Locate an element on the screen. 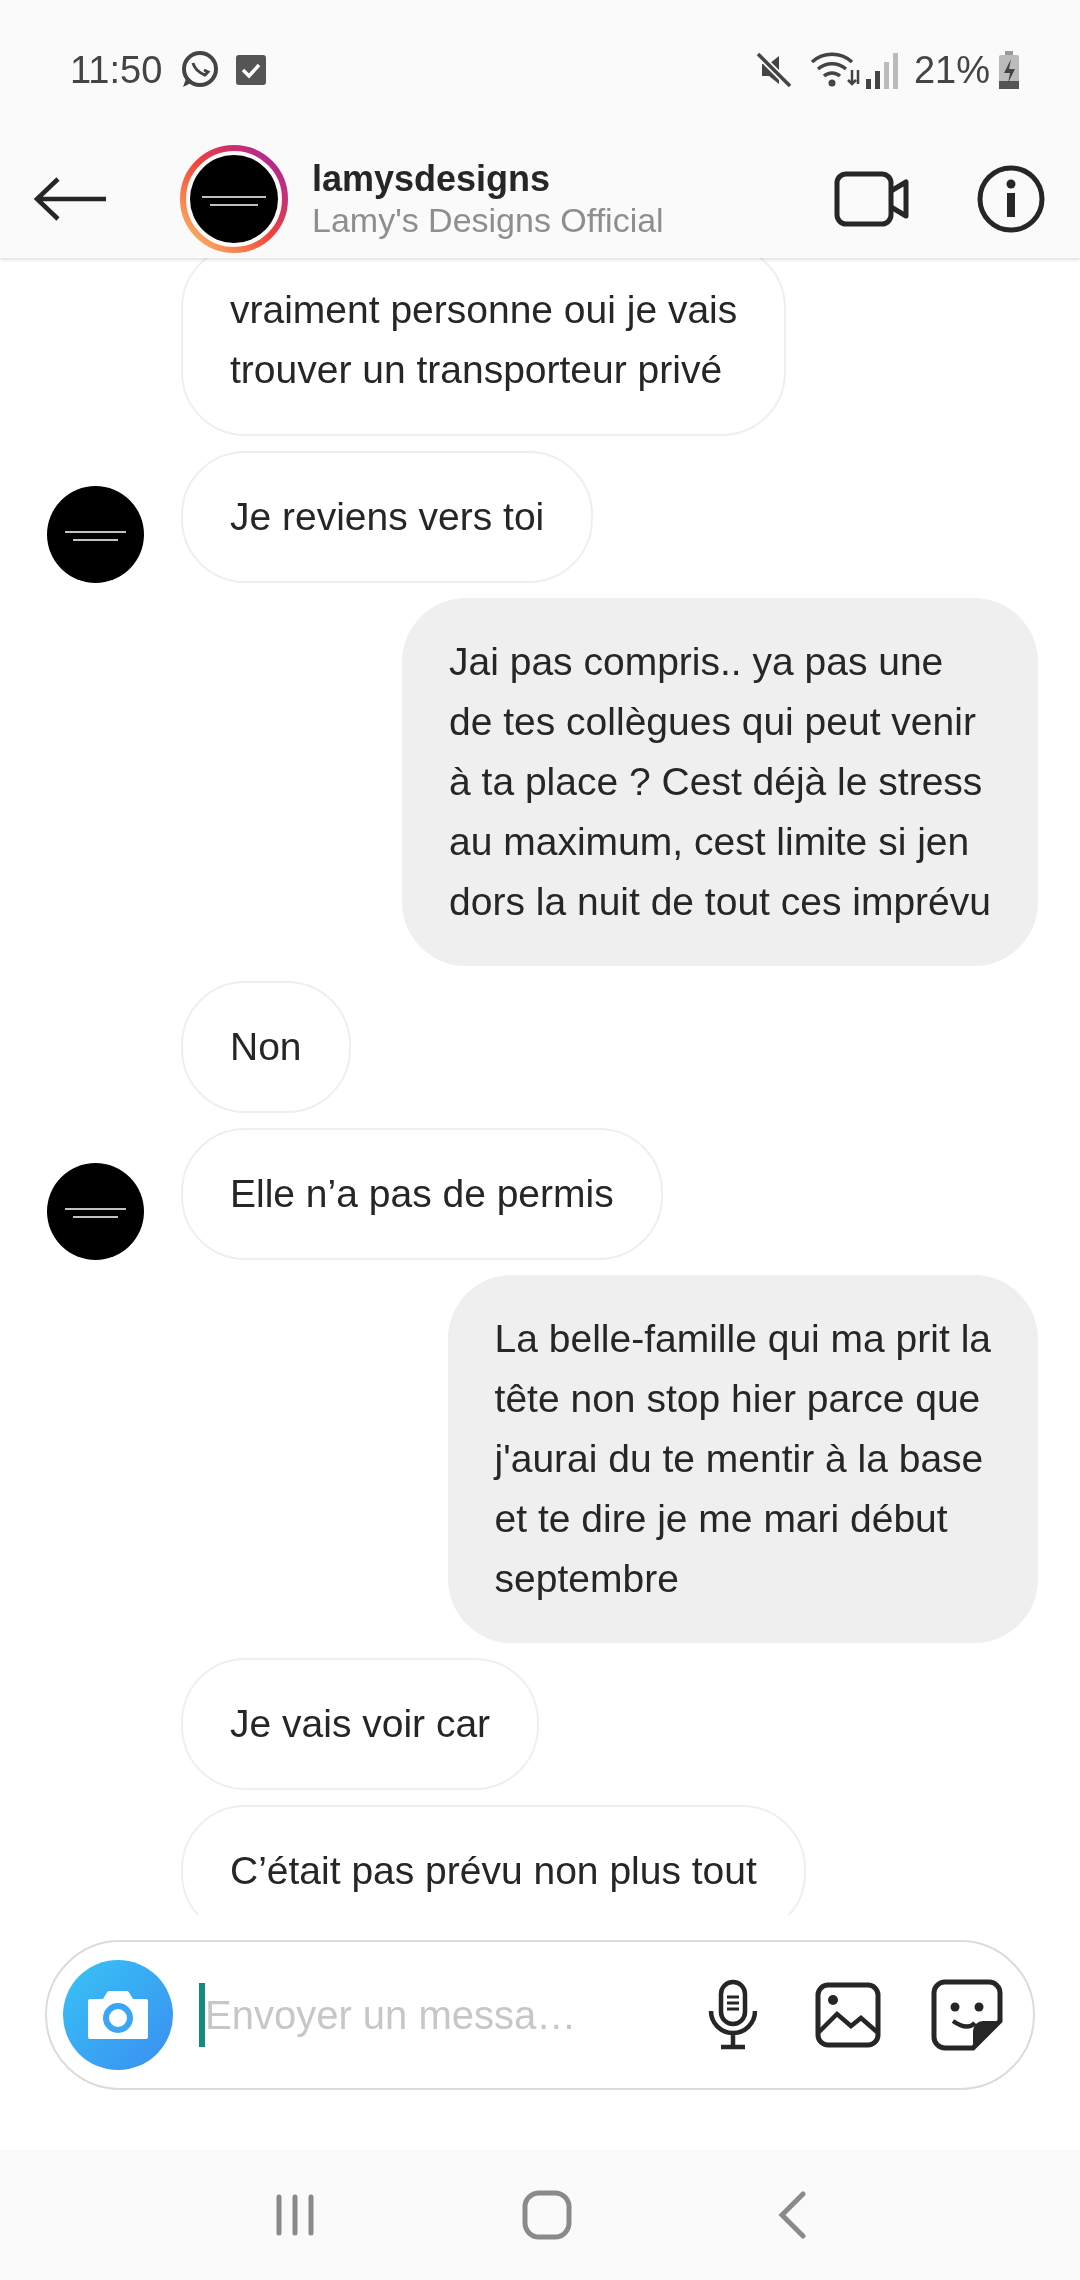 This screenshot has width=1080, height=2280. checkbox-icon is located at coordinates (251, 70).